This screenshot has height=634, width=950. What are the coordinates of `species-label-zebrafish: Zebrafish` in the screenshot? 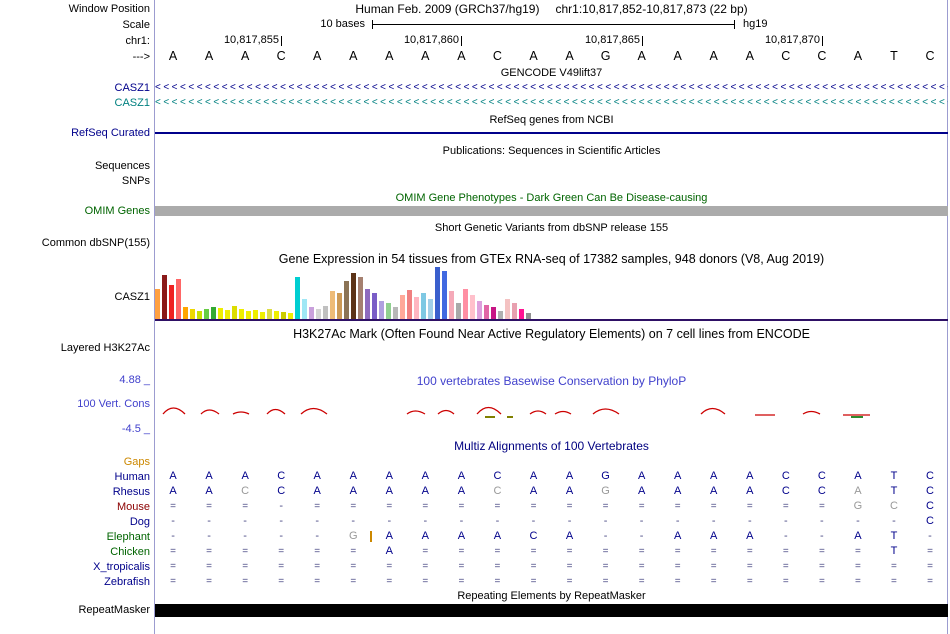 It's located at (77, 582).